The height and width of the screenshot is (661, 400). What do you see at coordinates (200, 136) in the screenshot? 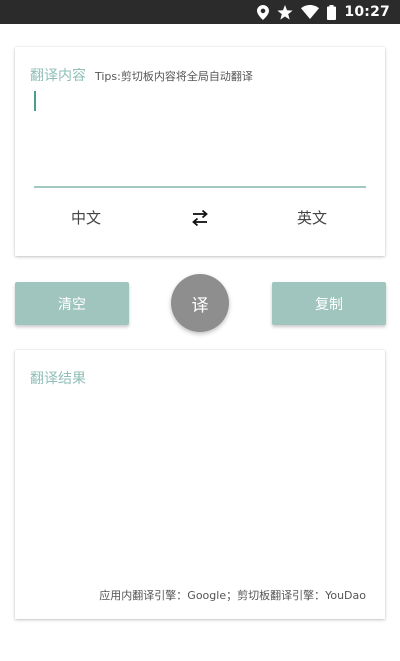
I see `translate-input` at bounding box center [200, 136].